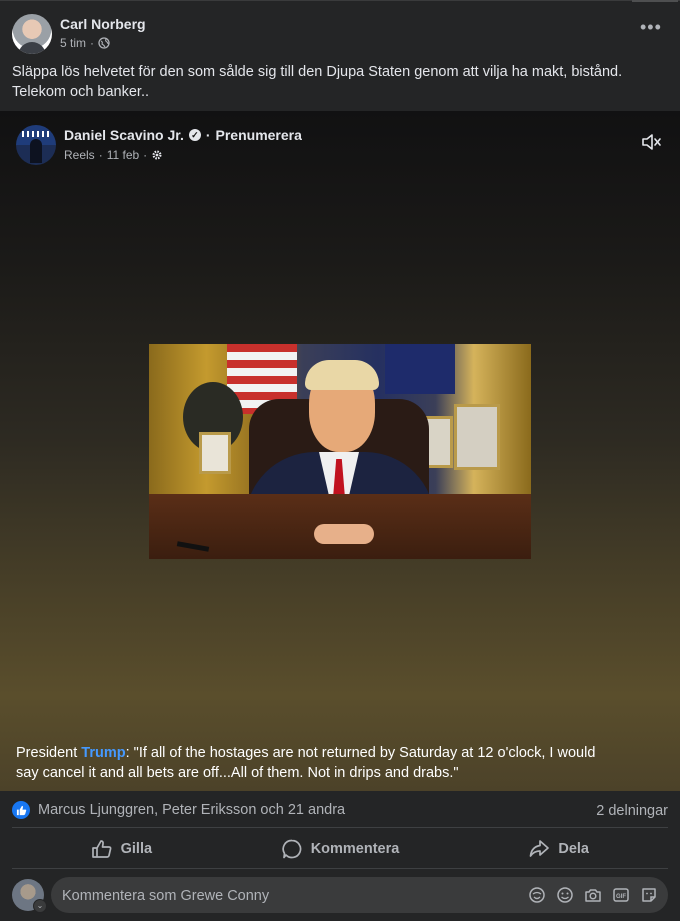 The image size is (680, 921). Describe the element at coordinates (124, 135) in the screenshot. I see `shared-author: Daniel Scavino Jr.` at that location.